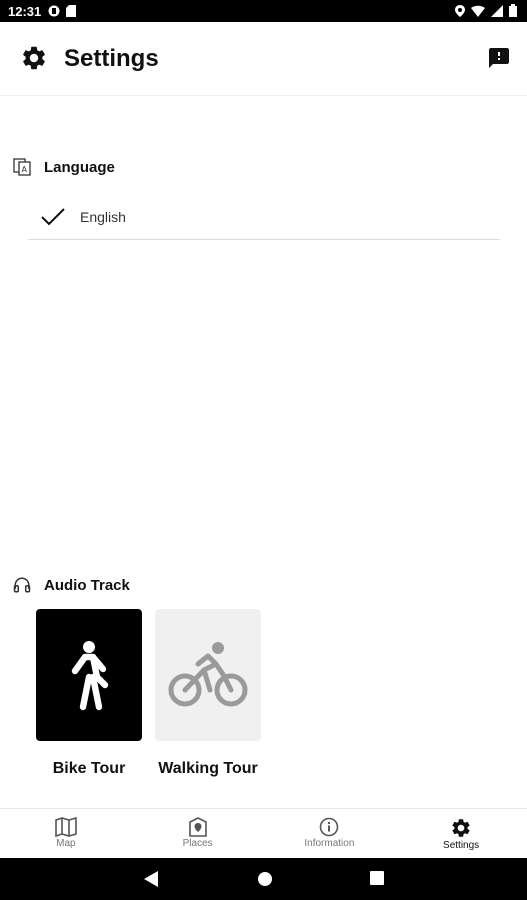 The image size is (527, 900). I want to click on nav-label-information: Information, so click(329, 843).